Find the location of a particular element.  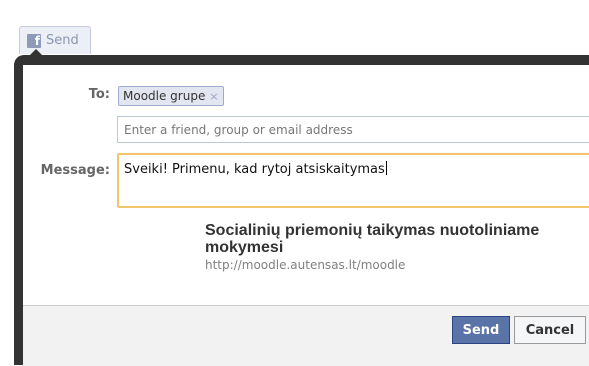

message-label: Message: is located at coordinates (75, 170).